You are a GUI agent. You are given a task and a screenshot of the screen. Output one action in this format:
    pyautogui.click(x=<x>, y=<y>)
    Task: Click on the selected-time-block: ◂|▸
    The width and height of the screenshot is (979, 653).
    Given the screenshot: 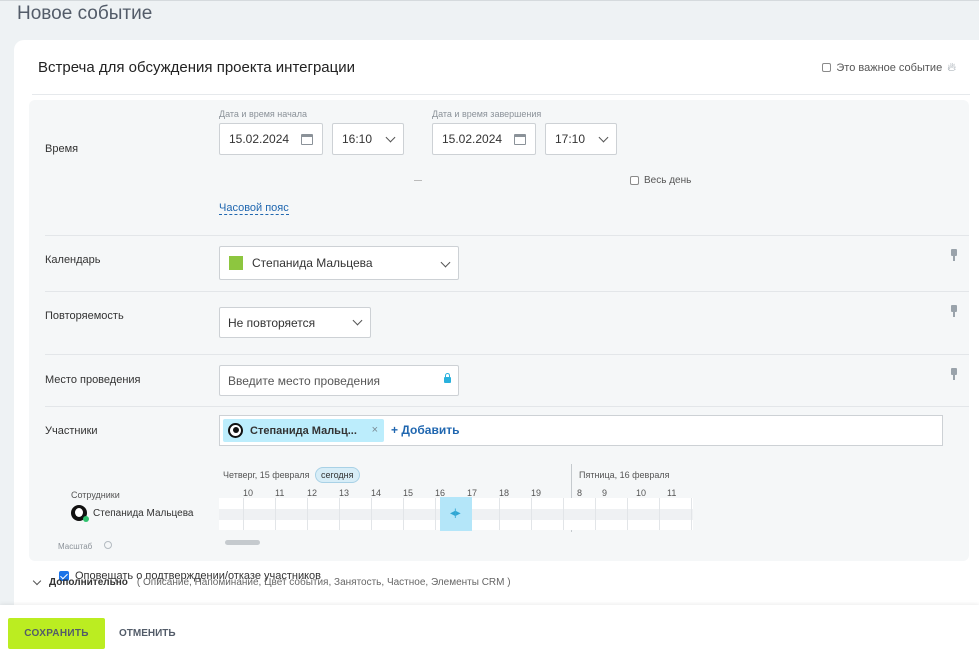 What is the action you would take?
    pyautogui.click(x=456, y=514)
    